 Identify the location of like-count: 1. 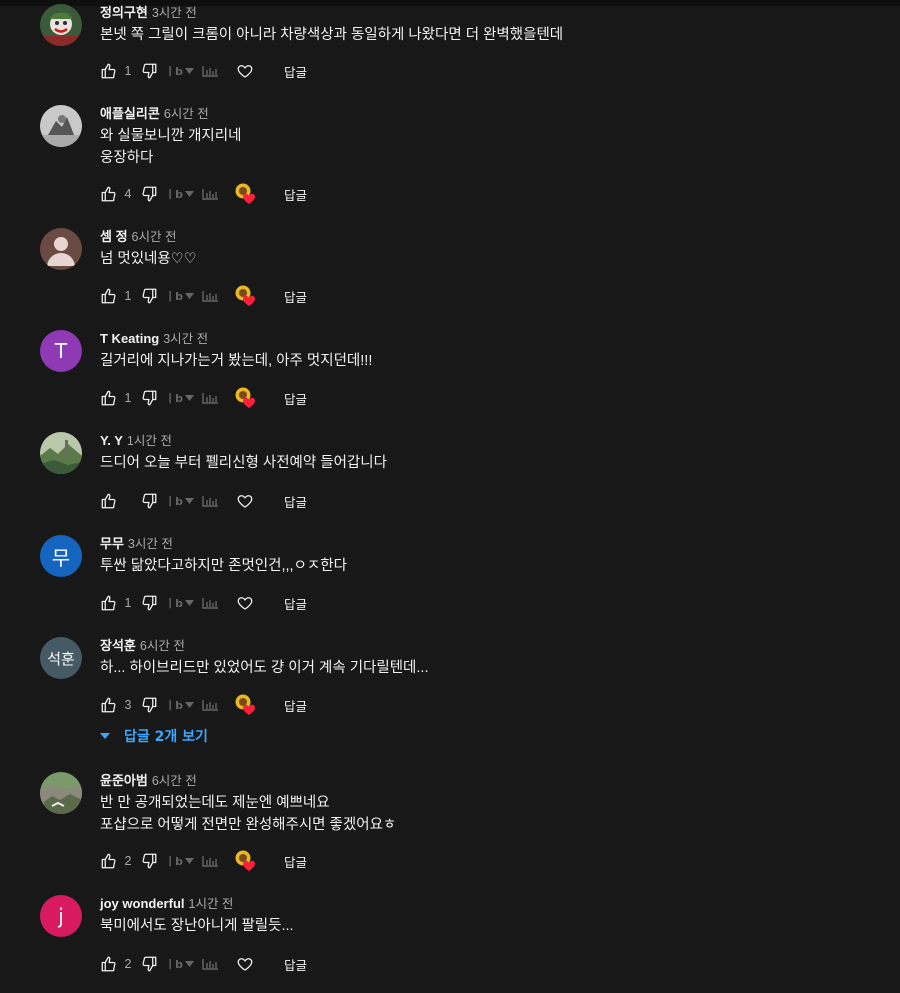
(128, 71).